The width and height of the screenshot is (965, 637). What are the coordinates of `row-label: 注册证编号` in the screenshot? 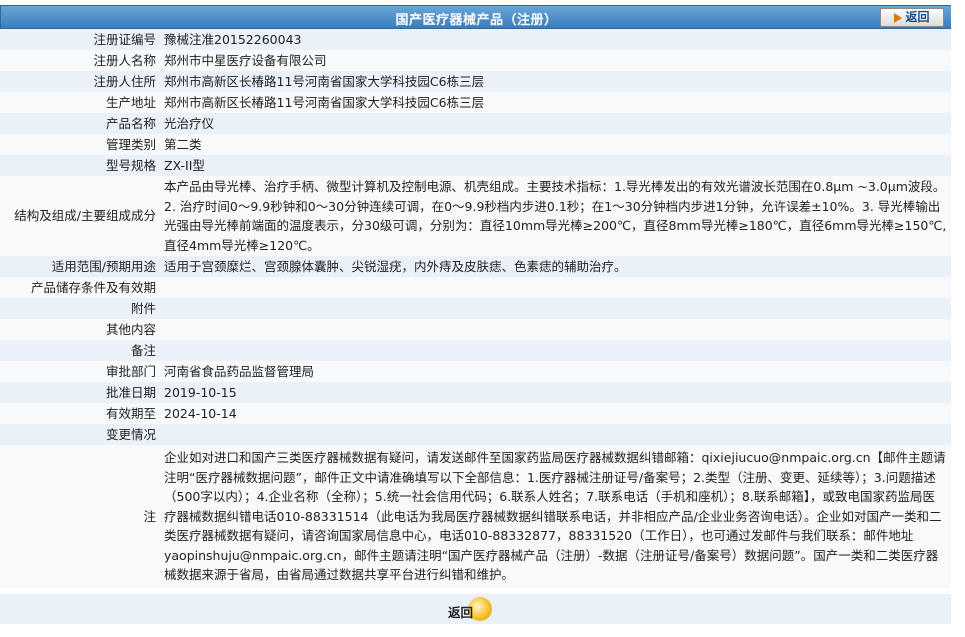 It's located at (80, 39).